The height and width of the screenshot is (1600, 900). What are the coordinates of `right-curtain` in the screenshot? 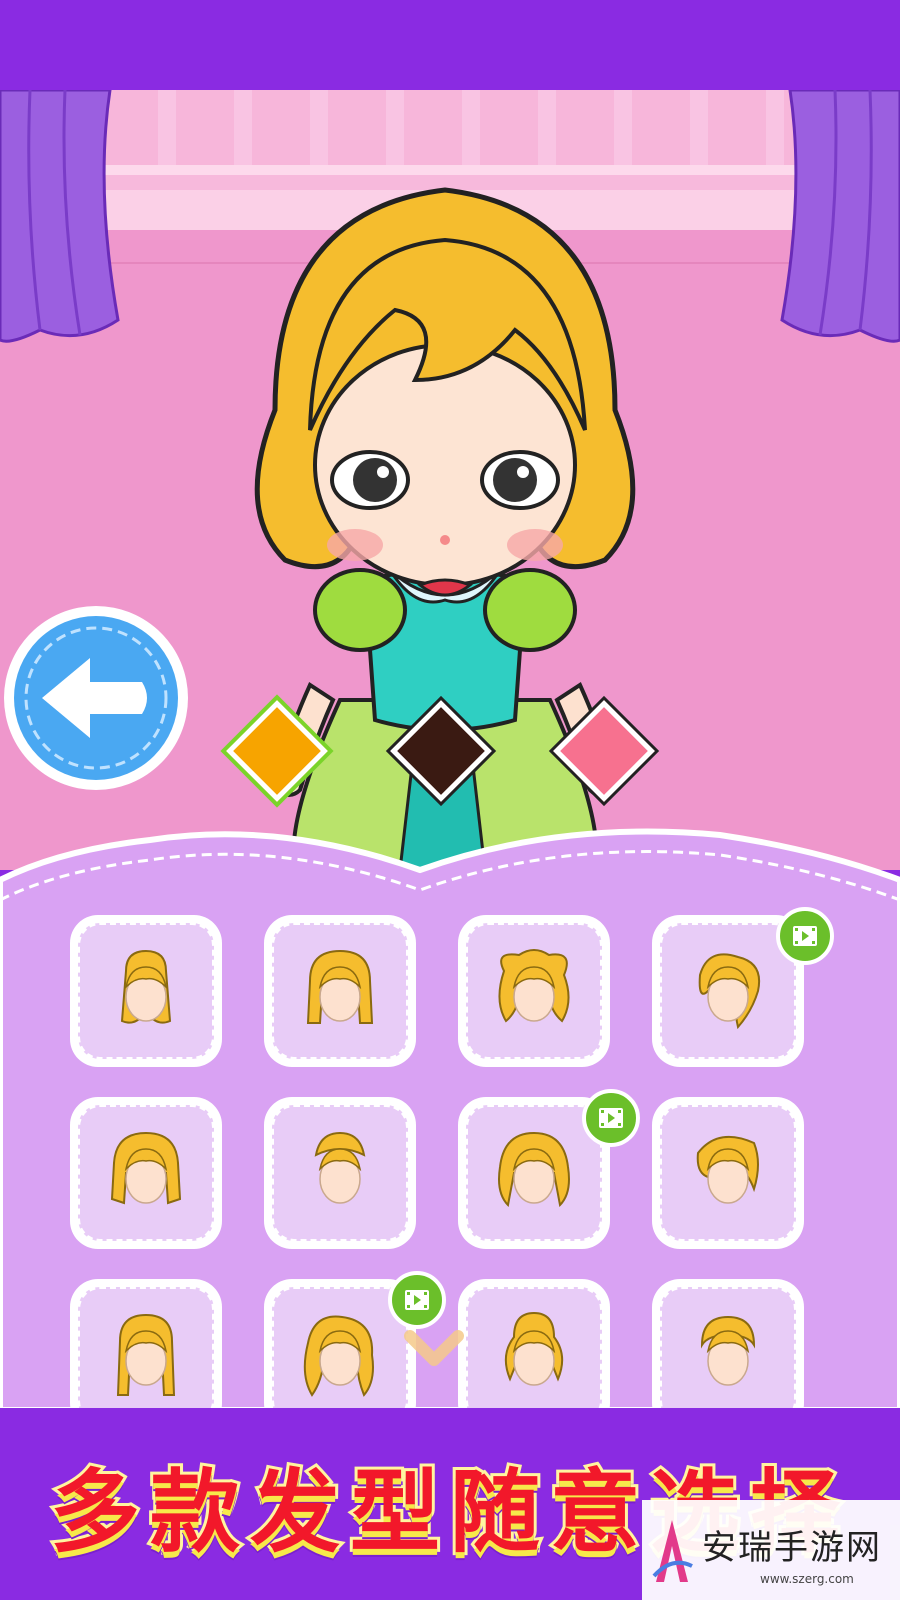 It's located at (840, 216).